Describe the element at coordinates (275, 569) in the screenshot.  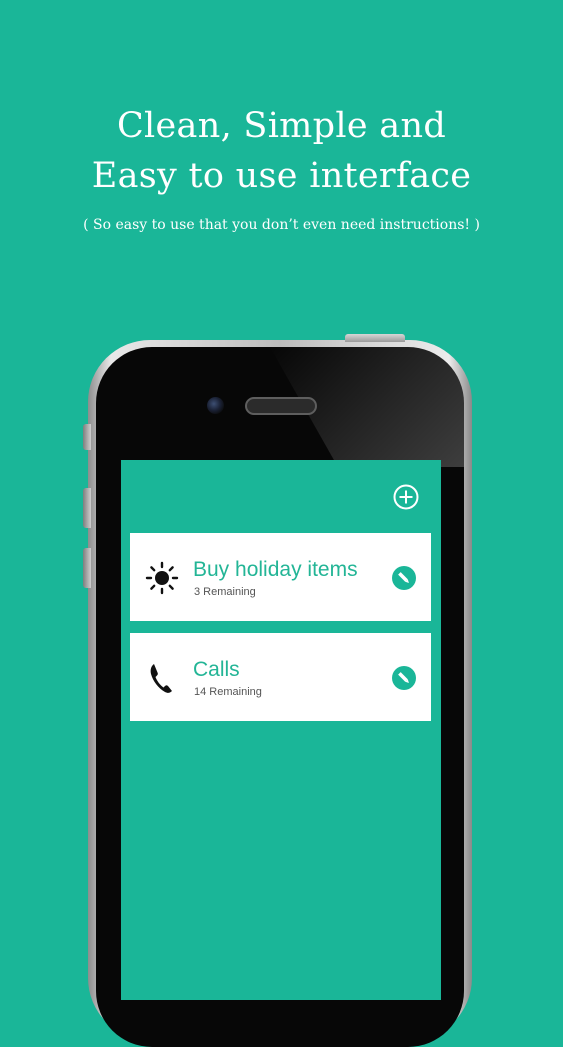
I see `list-title: Buy holiday items` at that location.